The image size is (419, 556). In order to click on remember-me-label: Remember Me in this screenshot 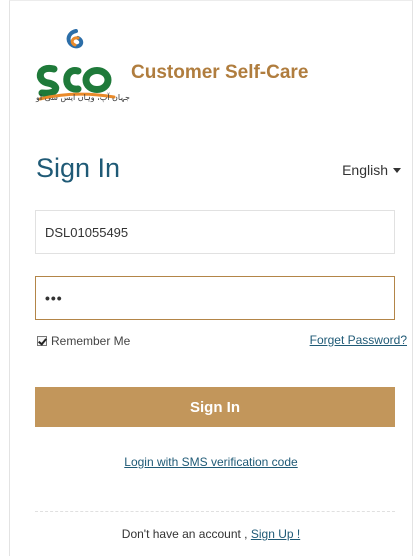, I will do `click(91, 341)`.